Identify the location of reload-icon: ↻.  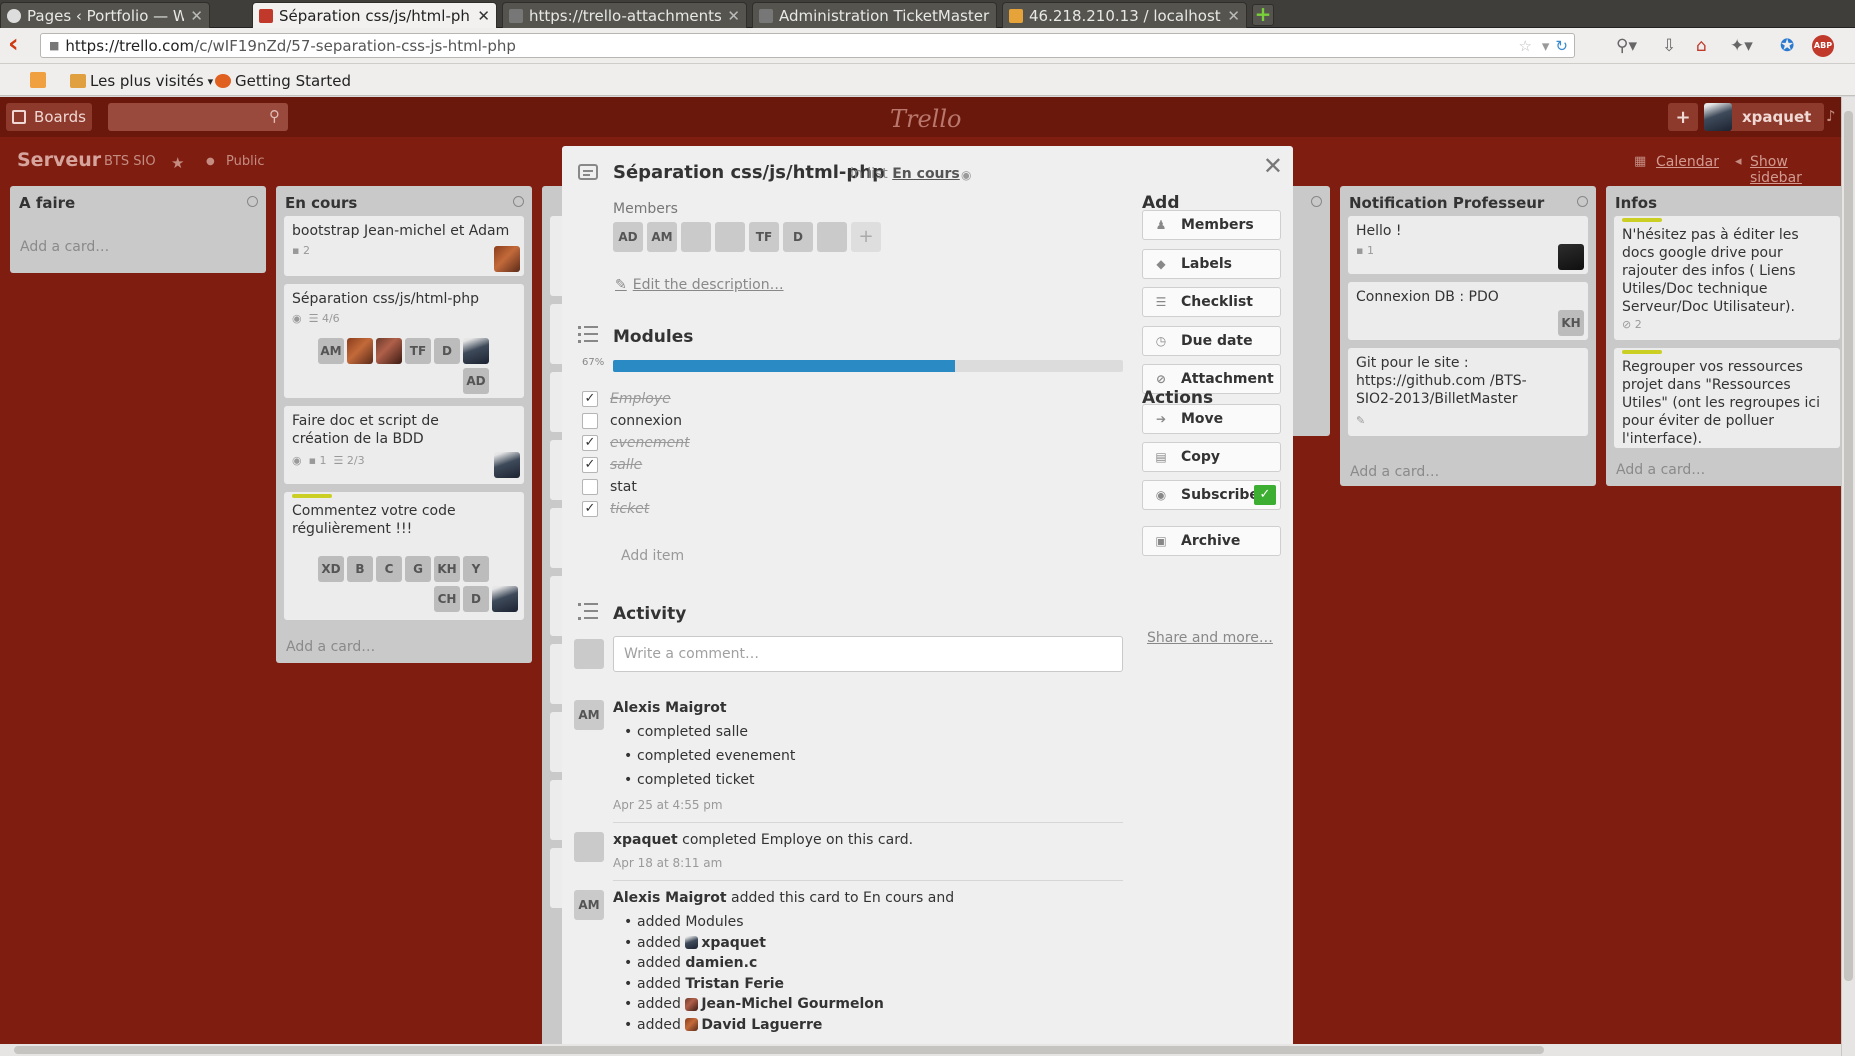
(1561, 46).